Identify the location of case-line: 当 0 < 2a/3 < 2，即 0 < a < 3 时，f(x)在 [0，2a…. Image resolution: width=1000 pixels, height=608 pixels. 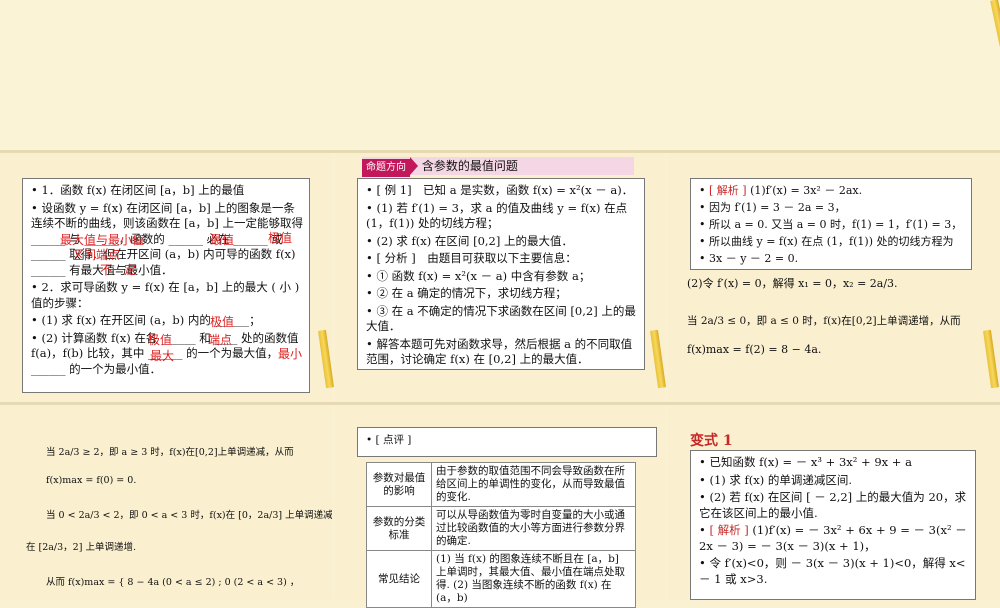
(189, 515).